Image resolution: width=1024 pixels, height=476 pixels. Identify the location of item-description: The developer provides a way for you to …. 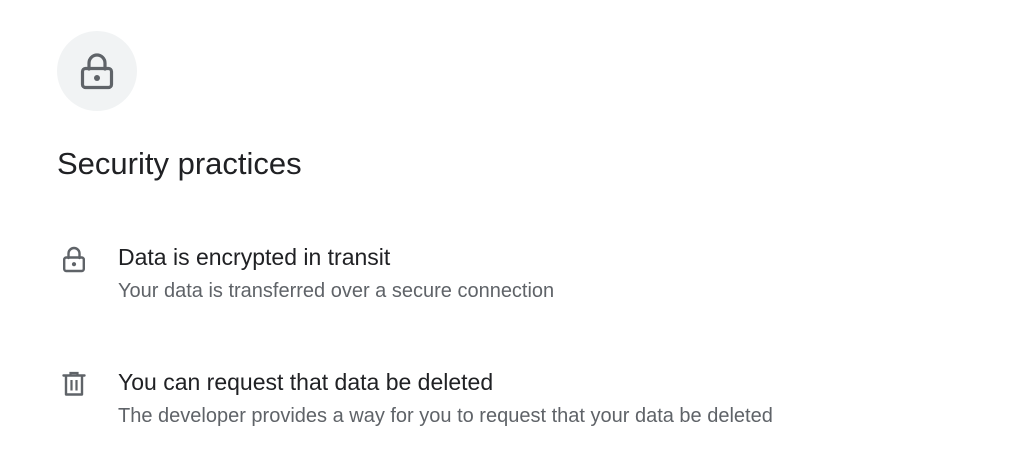
(445, 416).